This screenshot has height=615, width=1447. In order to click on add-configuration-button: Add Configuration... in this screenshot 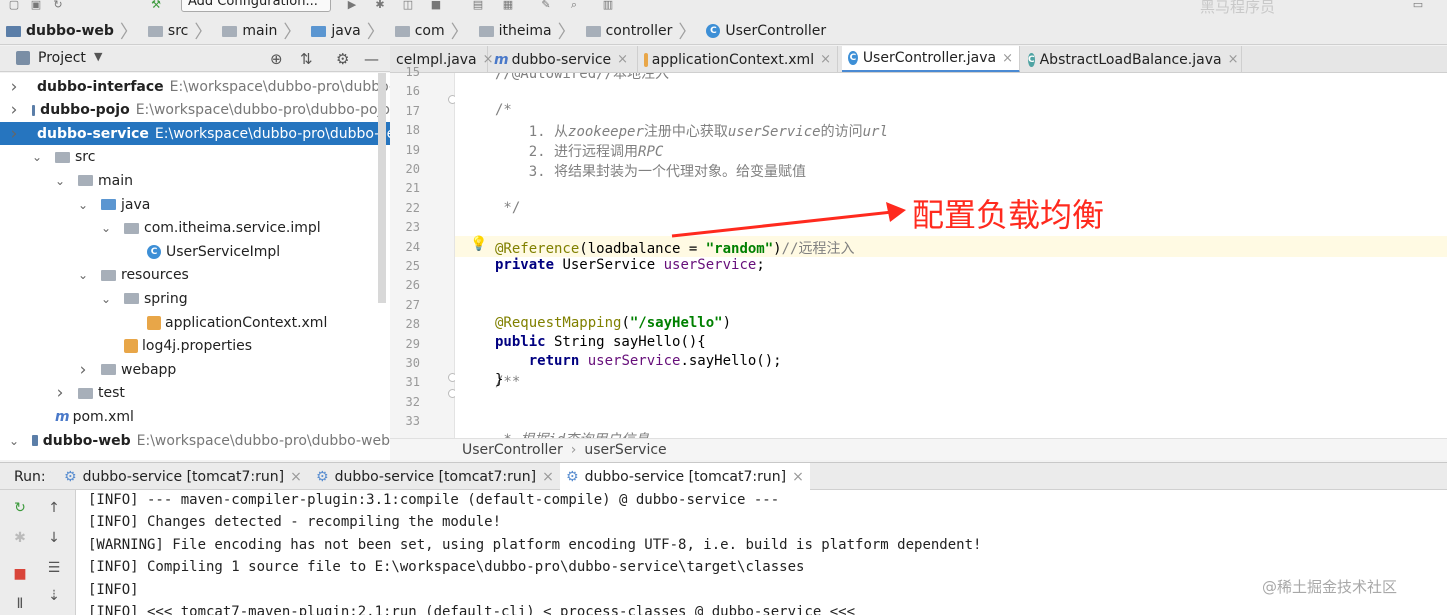, I will do `click(256, 6)`.